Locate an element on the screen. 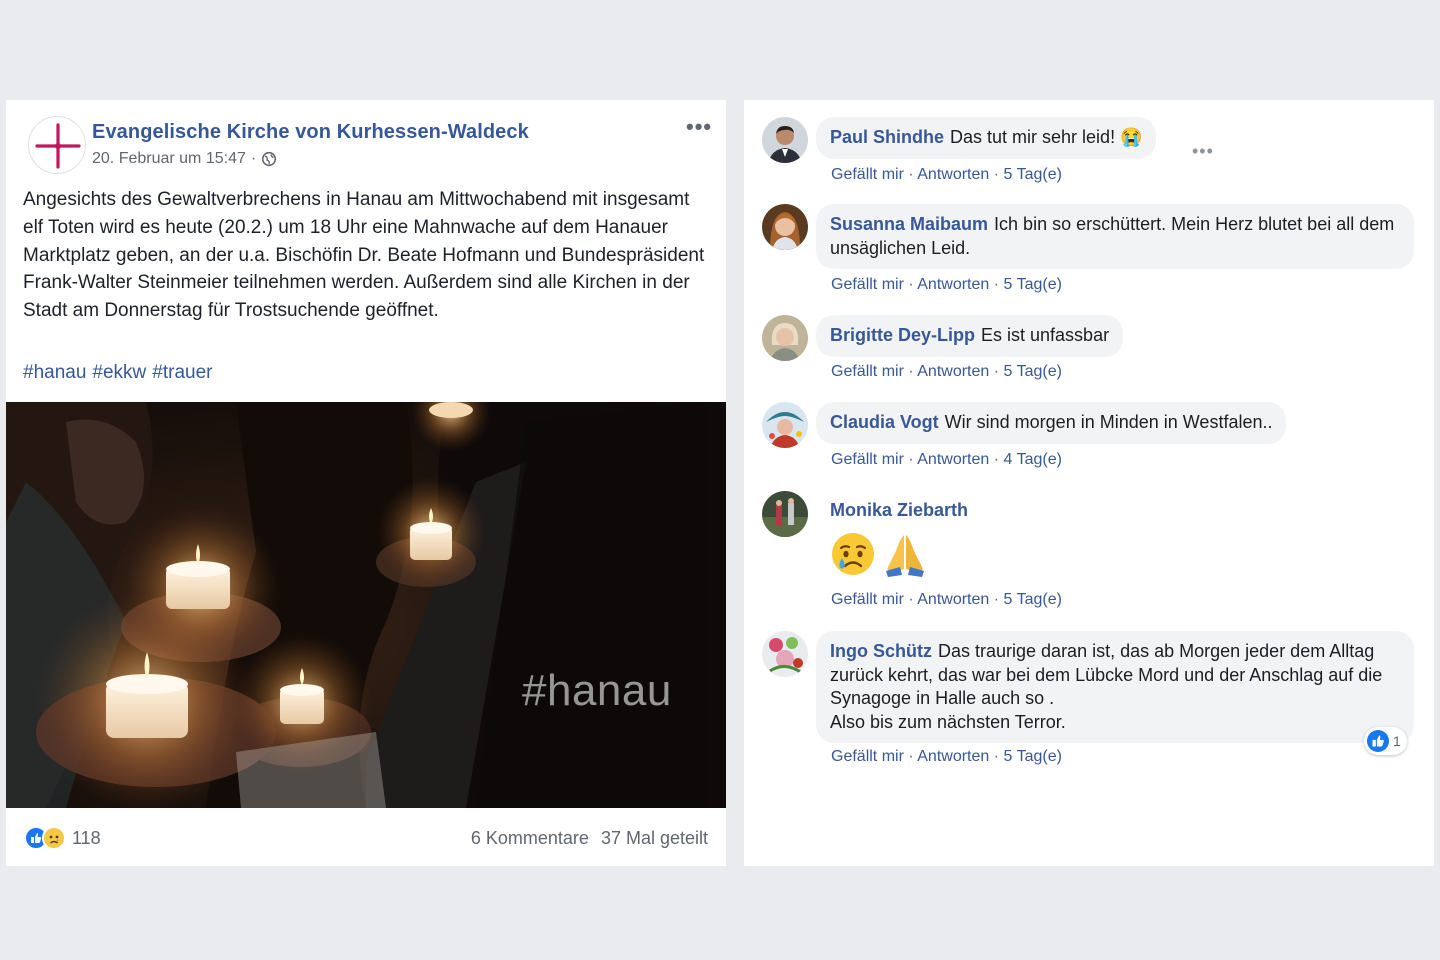 The image size is (1440, 960). comment-text: Wir sind morgen in Minden in Westfalen.. is located at coordinates (1108, 422).